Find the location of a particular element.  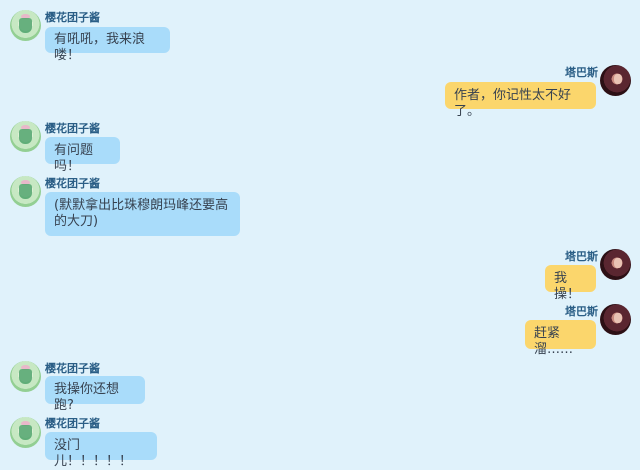

message-bubble: 我操你还想跑? is located at coordinates (95, 394).